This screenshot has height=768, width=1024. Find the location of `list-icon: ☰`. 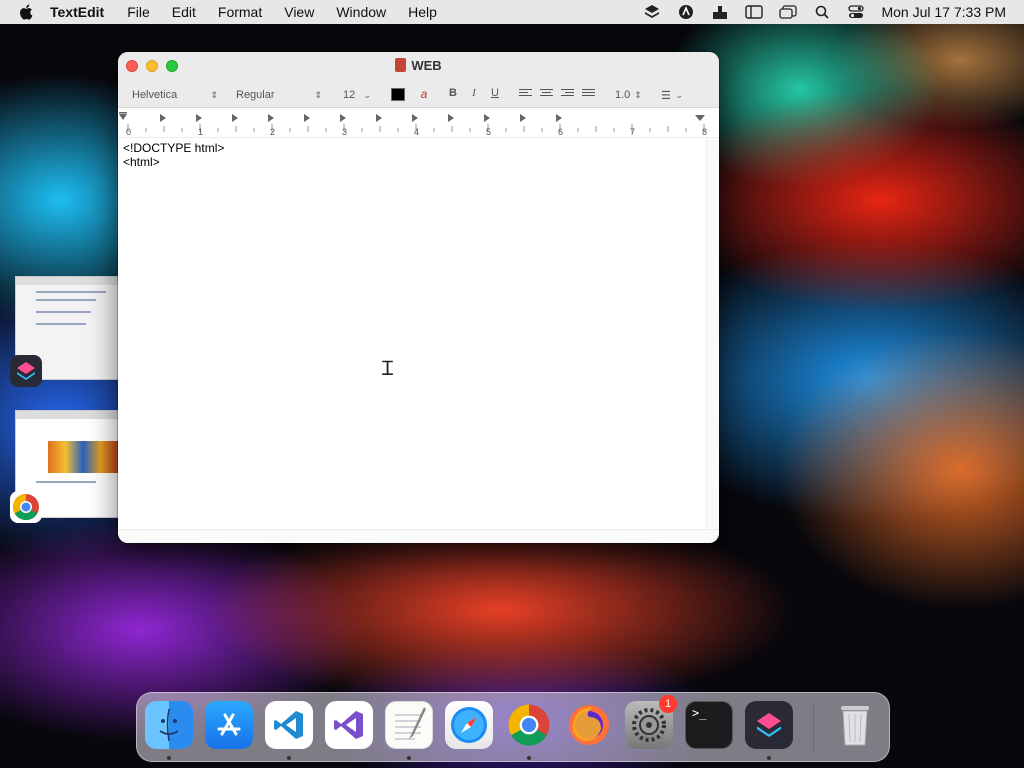

list-icon: ☰ is located at coordinates (666, 95).